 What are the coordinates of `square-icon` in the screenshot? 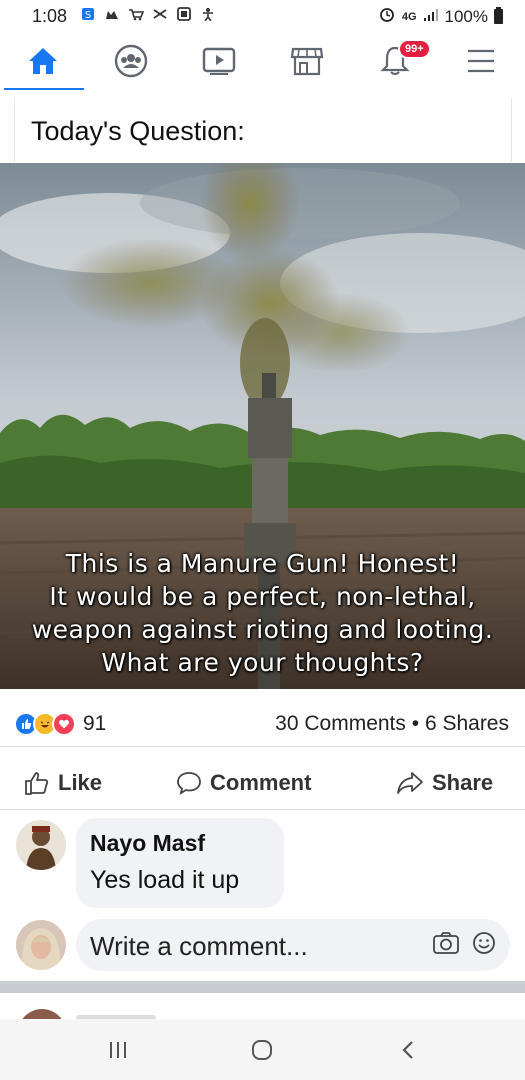 It's located at (184, 16).